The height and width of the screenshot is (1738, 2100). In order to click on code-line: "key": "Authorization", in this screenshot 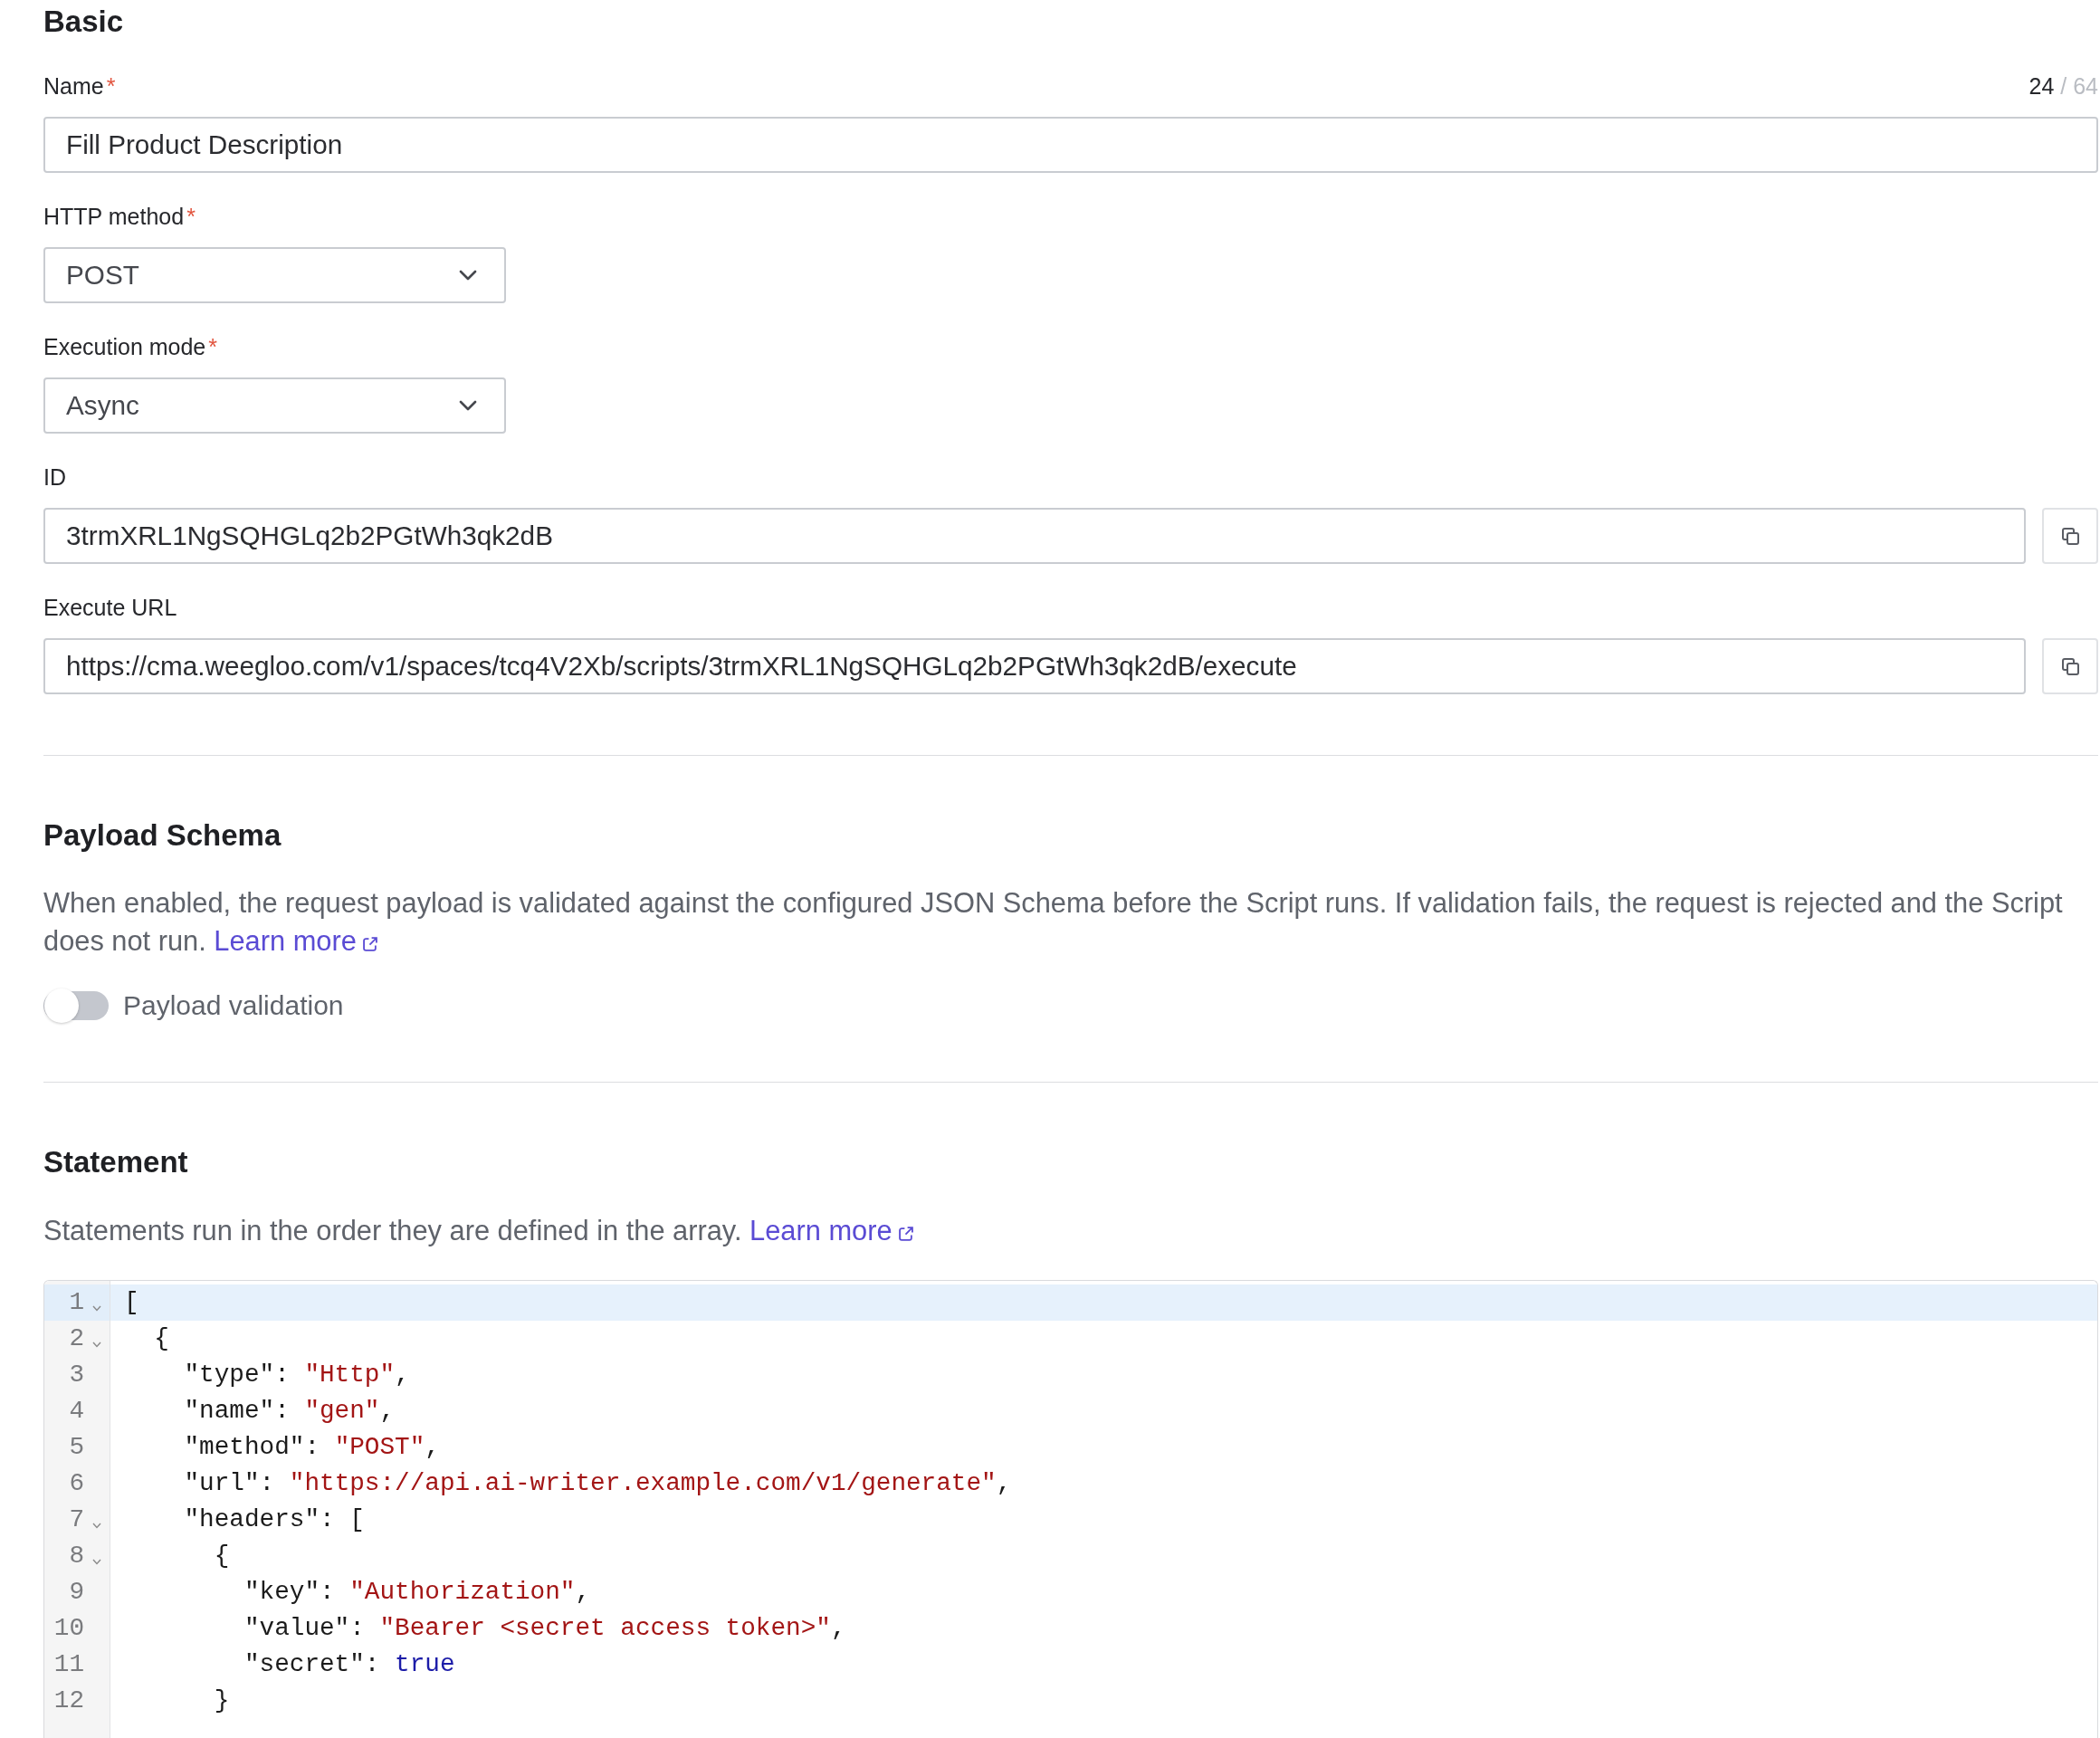, I will do `click(417, 1592)`.